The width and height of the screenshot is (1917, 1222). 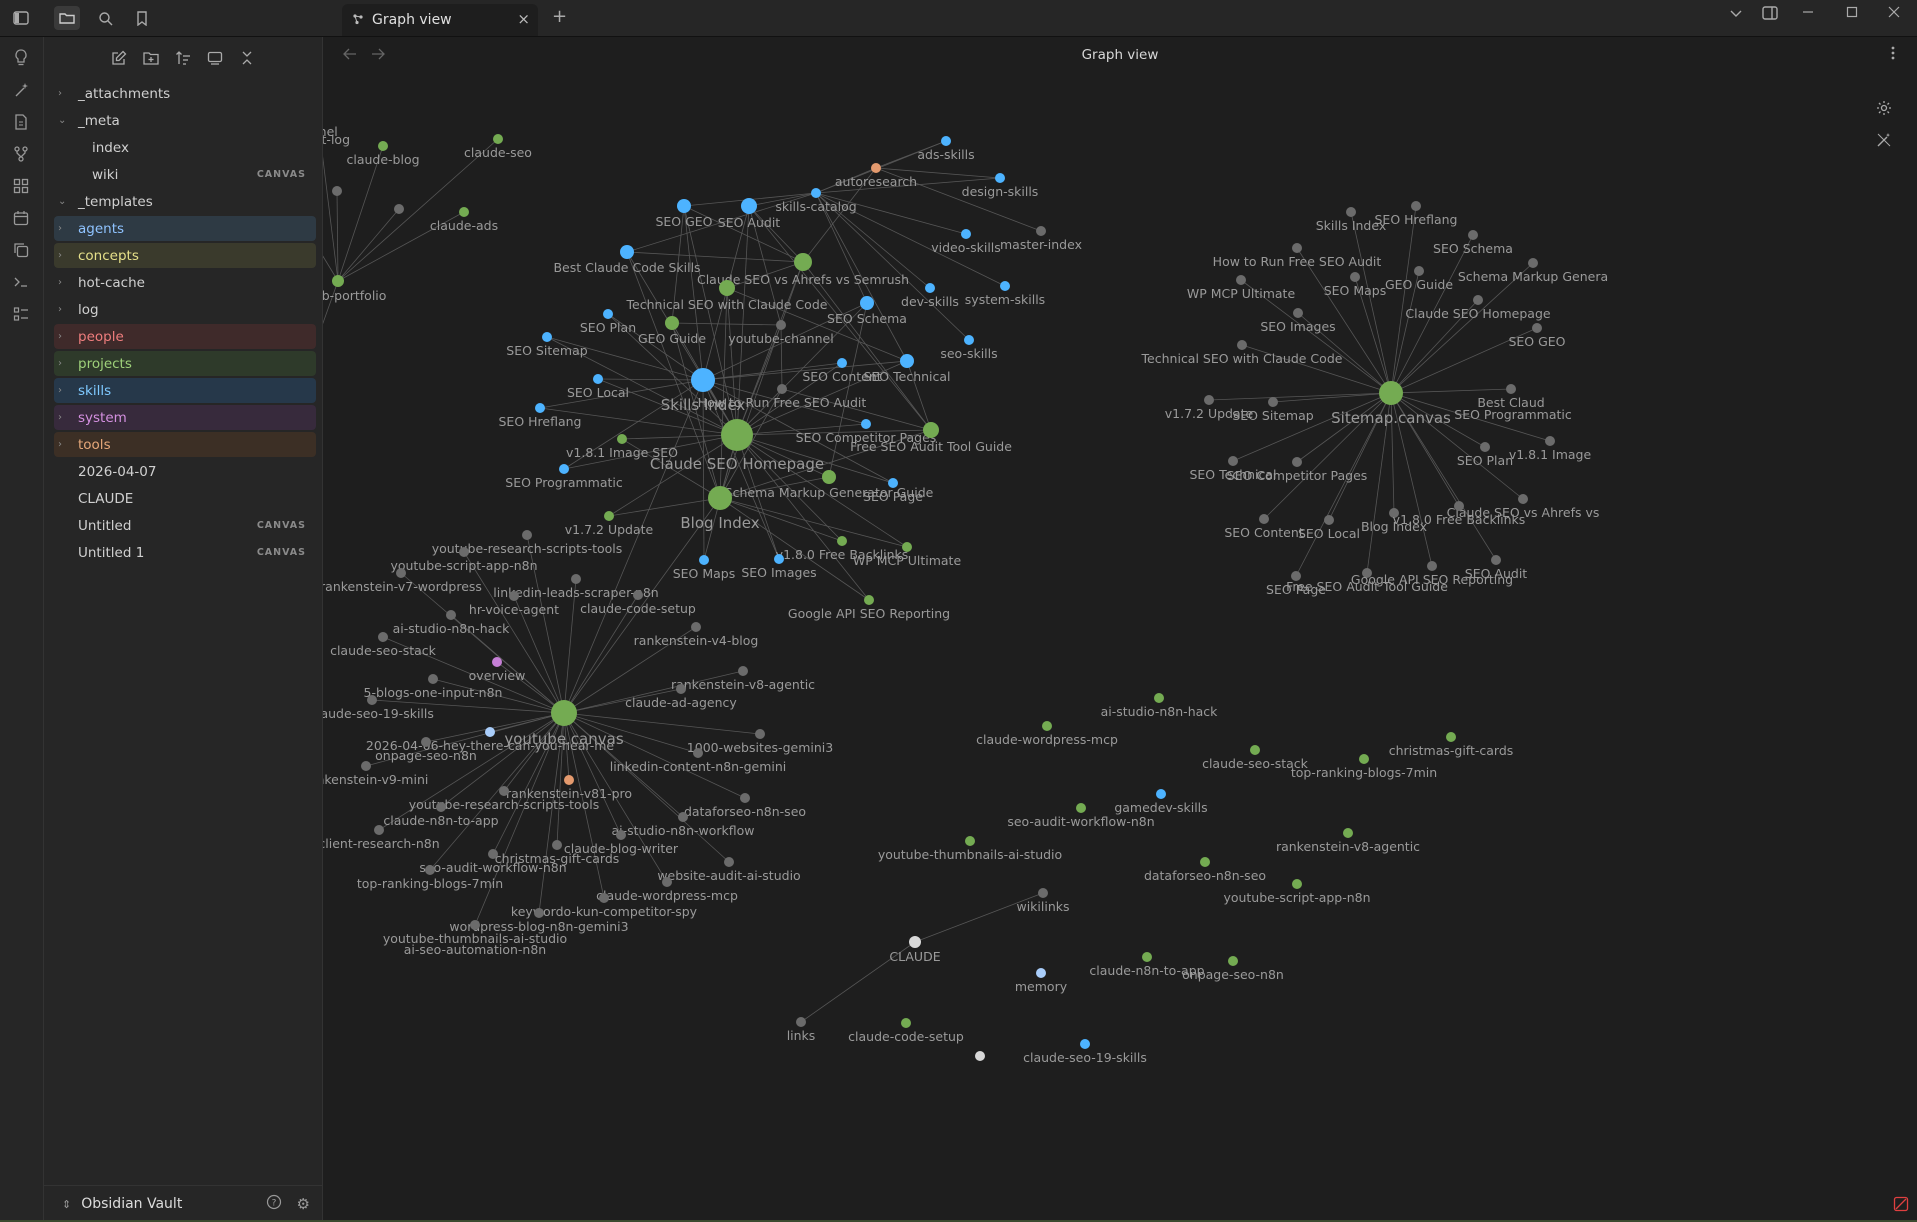 I want to click on graph-node: SEO Local, so click(x=1329, y=528).